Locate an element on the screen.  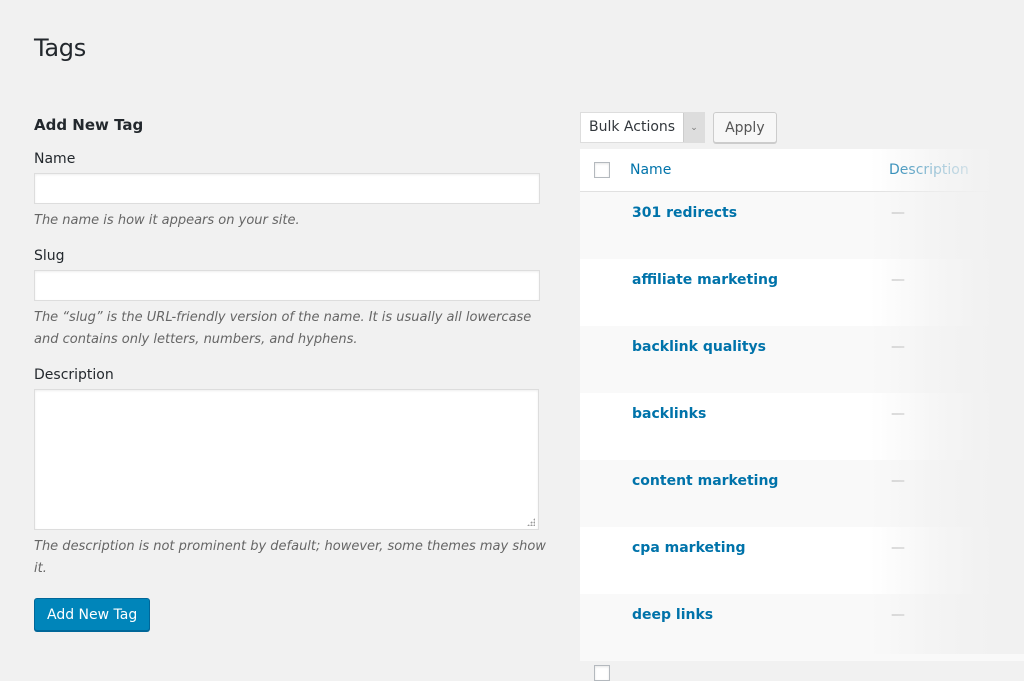
description-textarea-wrap is located at coordinates (286, 459).